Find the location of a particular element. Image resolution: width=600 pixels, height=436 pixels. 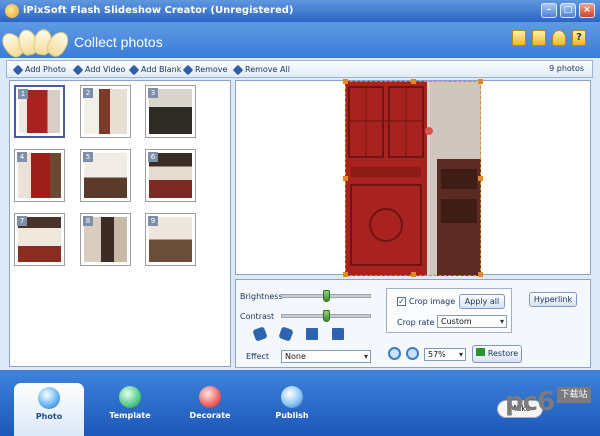

contrast-slider is located at coordinates (326, 316).